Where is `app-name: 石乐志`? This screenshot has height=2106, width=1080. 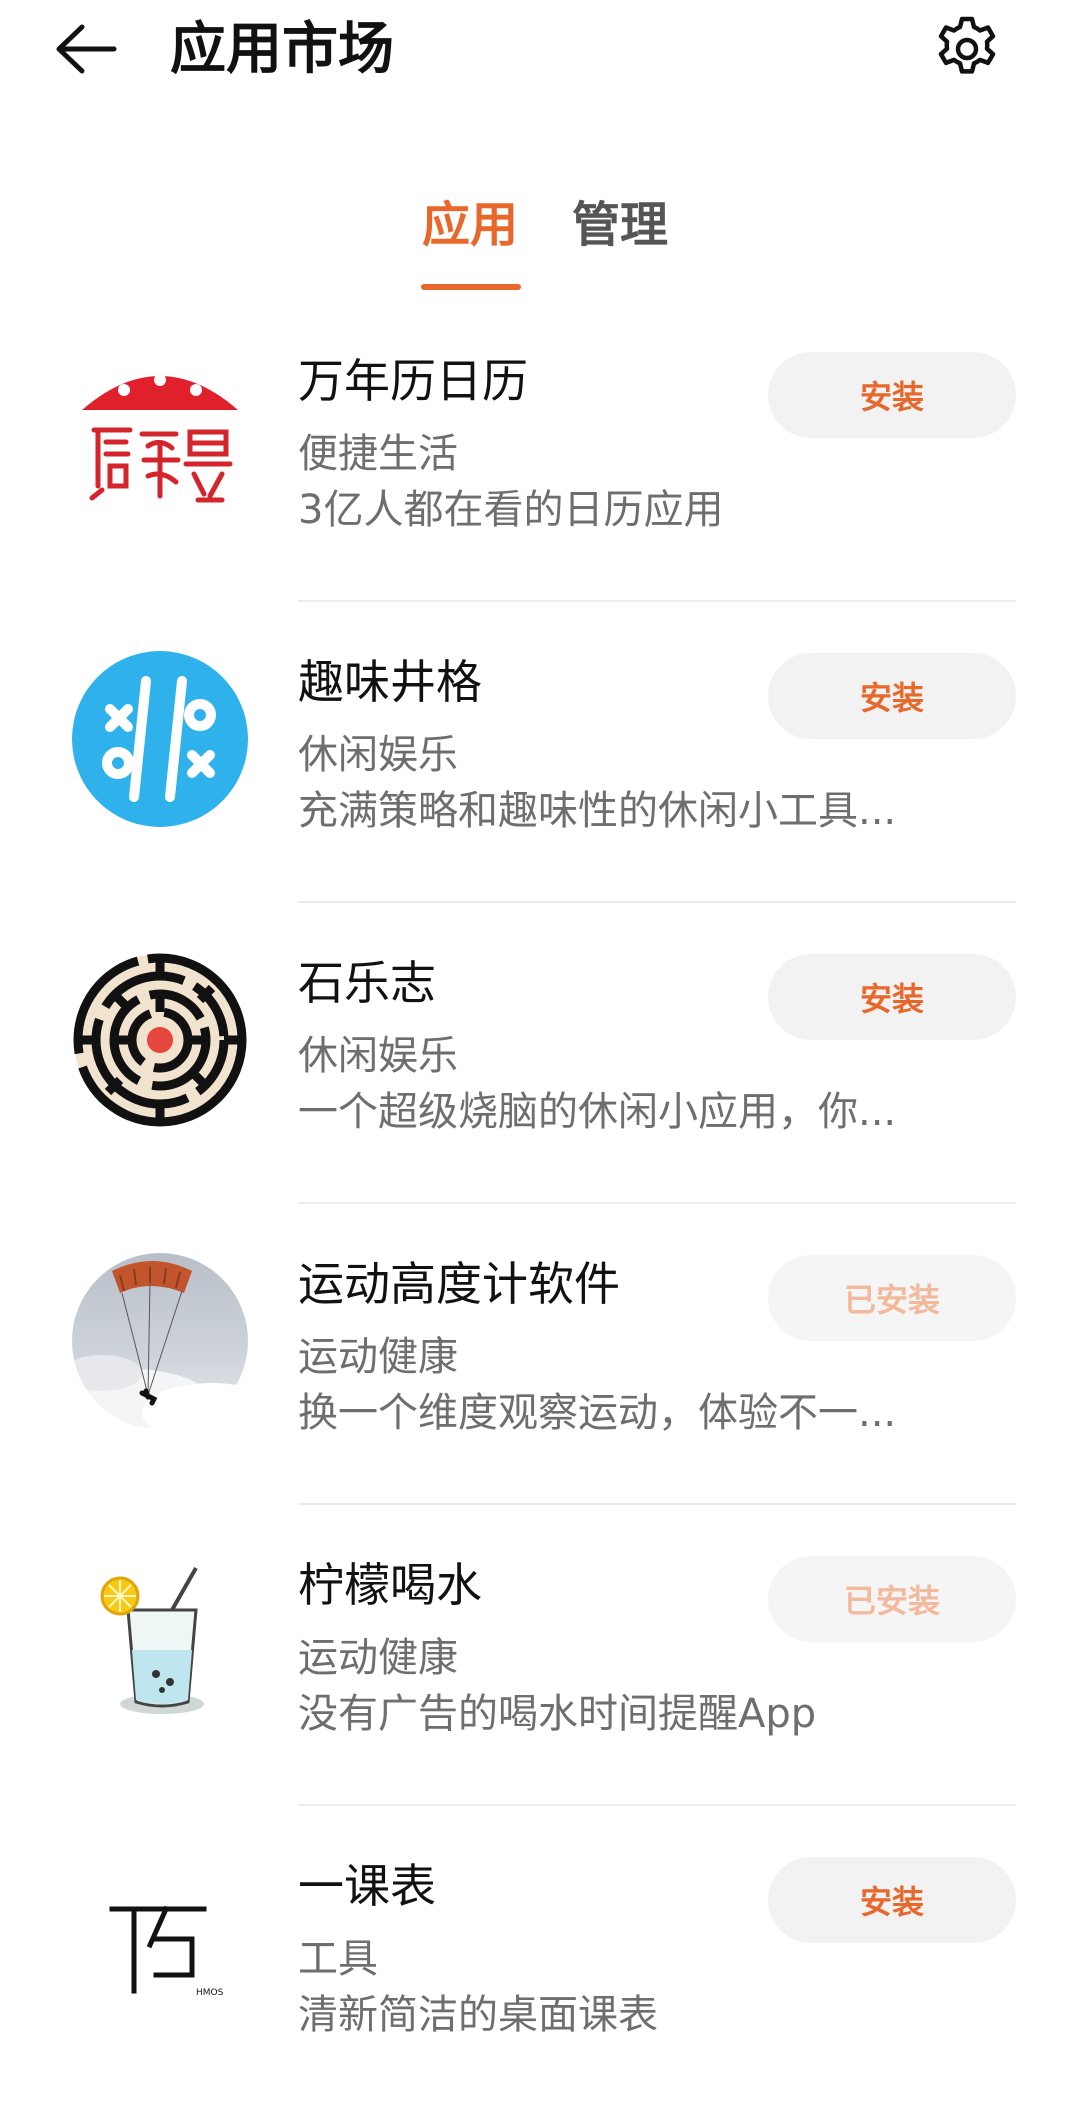
app-name: 石乐志 is located at coordinates (367, 983).